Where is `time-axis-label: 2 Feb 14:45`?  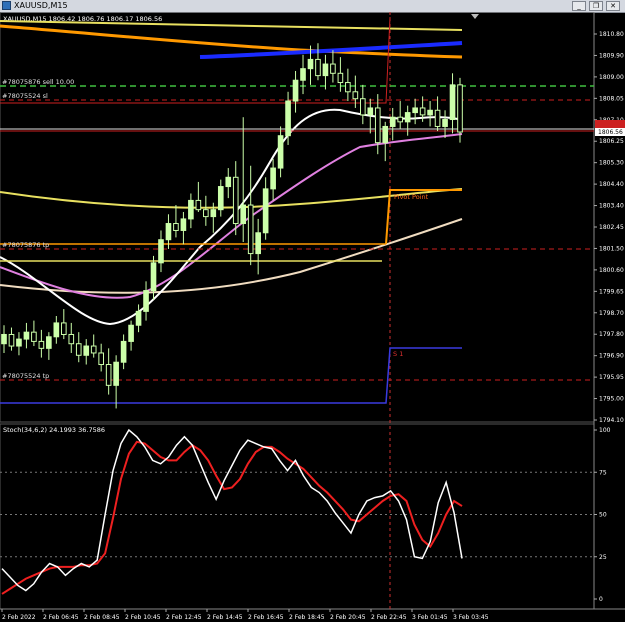 time-axis-label: 2 Feb 14:45 is located at coordinates (225, 617).